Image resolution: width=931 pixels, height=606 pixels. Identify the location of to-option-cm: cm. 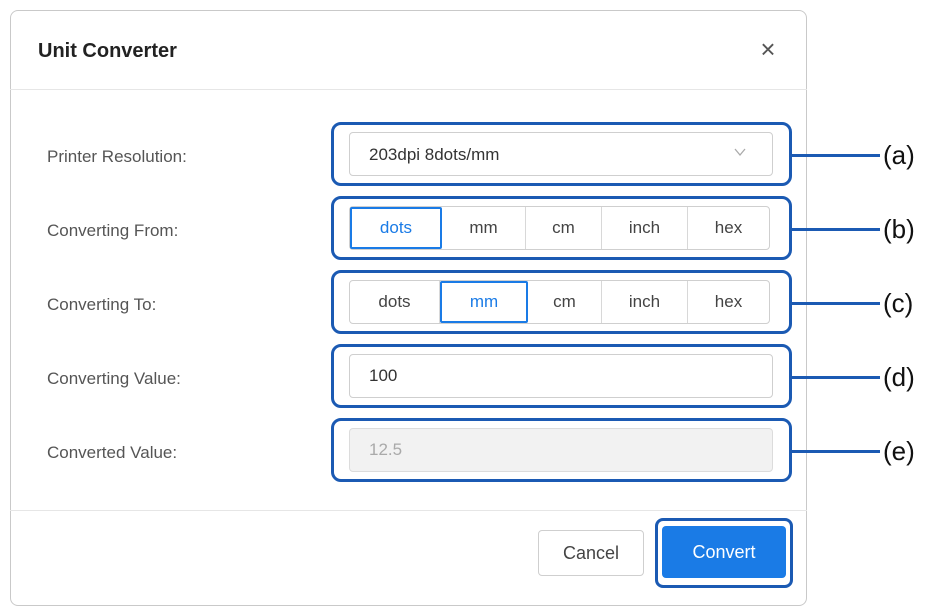
(565, 302).